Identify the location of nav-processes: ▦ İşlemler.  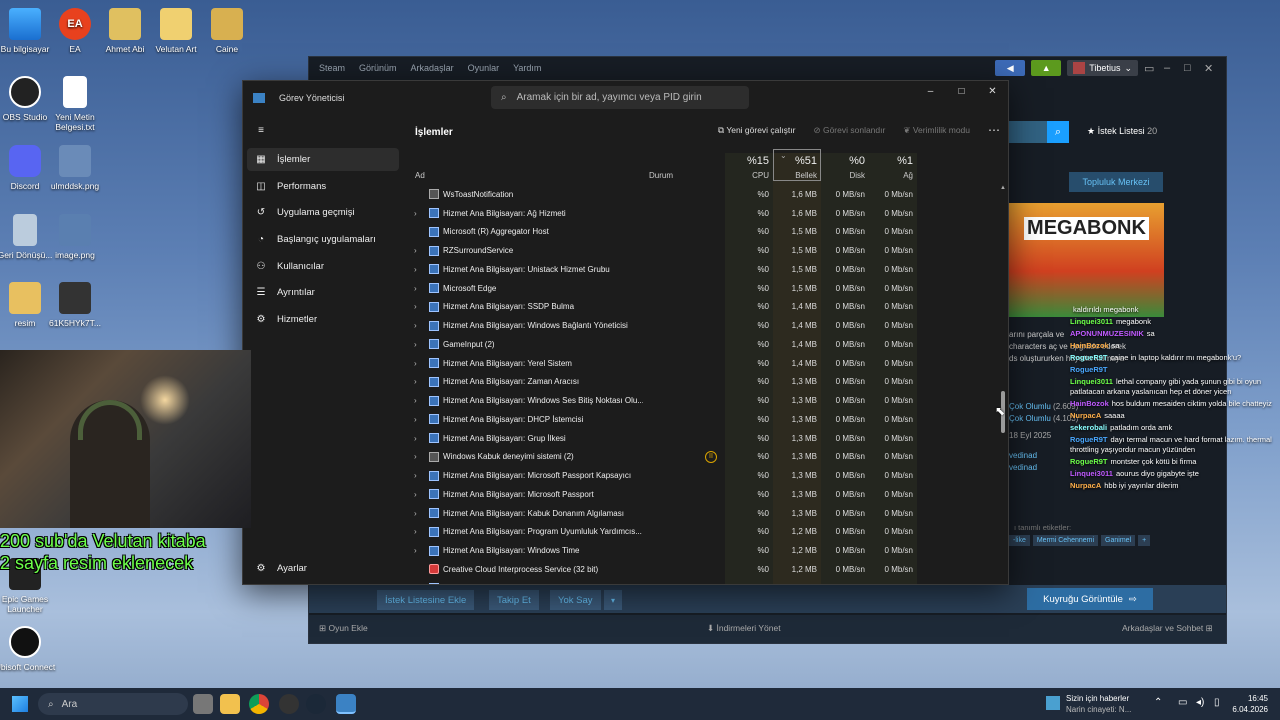
(323, 159).